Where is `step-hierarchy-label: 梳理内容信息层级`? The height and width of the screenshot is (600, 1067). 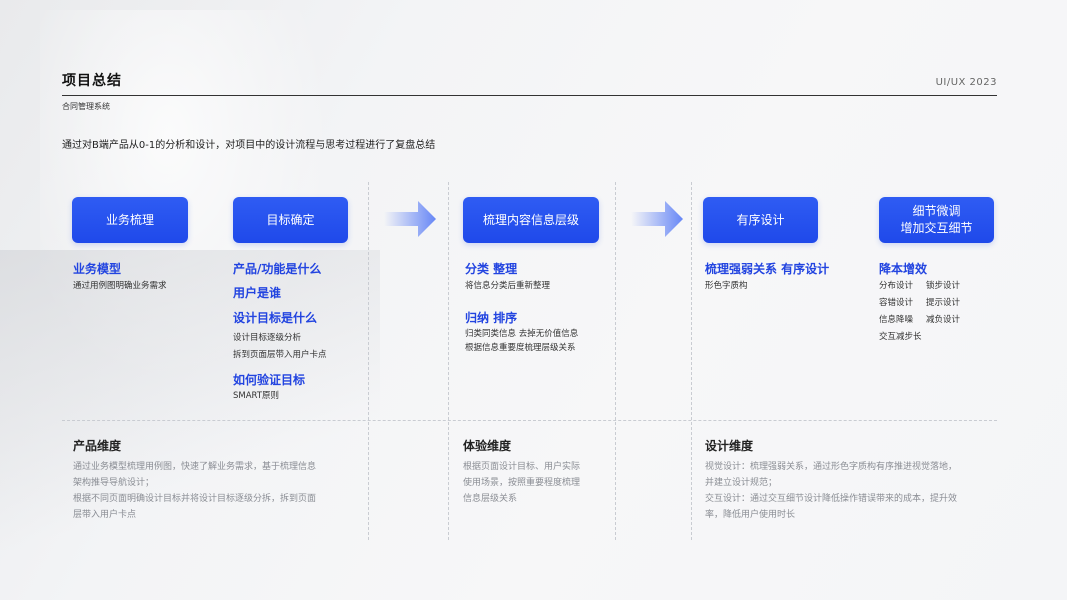 step-hierarchy-label: 梳理内容信息层级 is located at coordinates (530, 219).